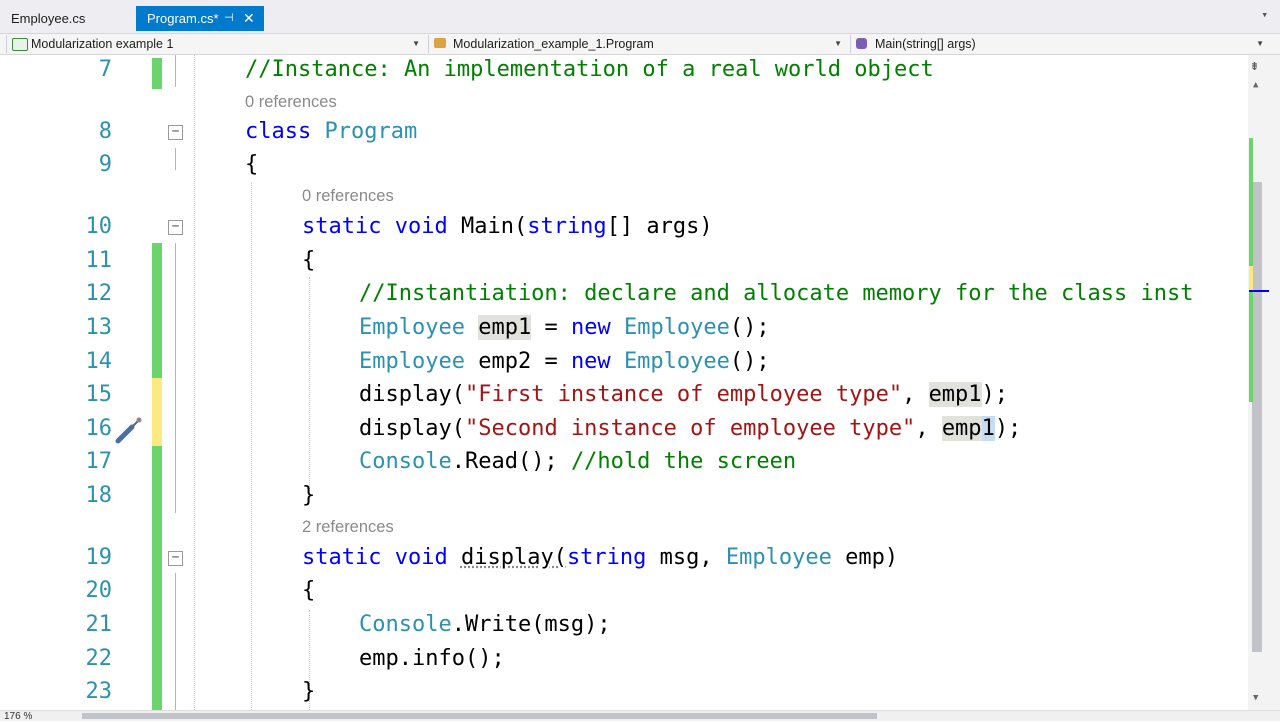 This screenshot has width=1280, height=722. I want to click on code-line-14: Employee emp2 = new Employee();, so click(564, 361).